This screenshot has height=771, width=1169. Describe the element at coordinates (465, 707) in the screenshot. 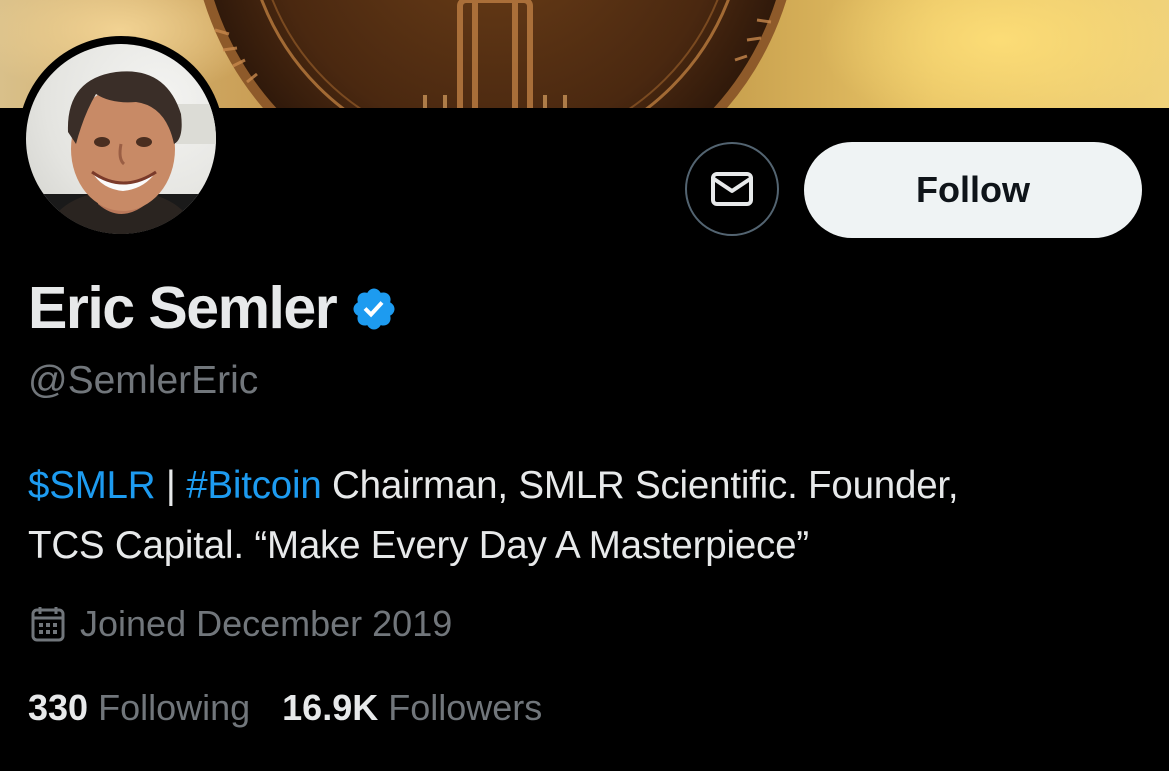

I see `followers-label: Followers` at that location.